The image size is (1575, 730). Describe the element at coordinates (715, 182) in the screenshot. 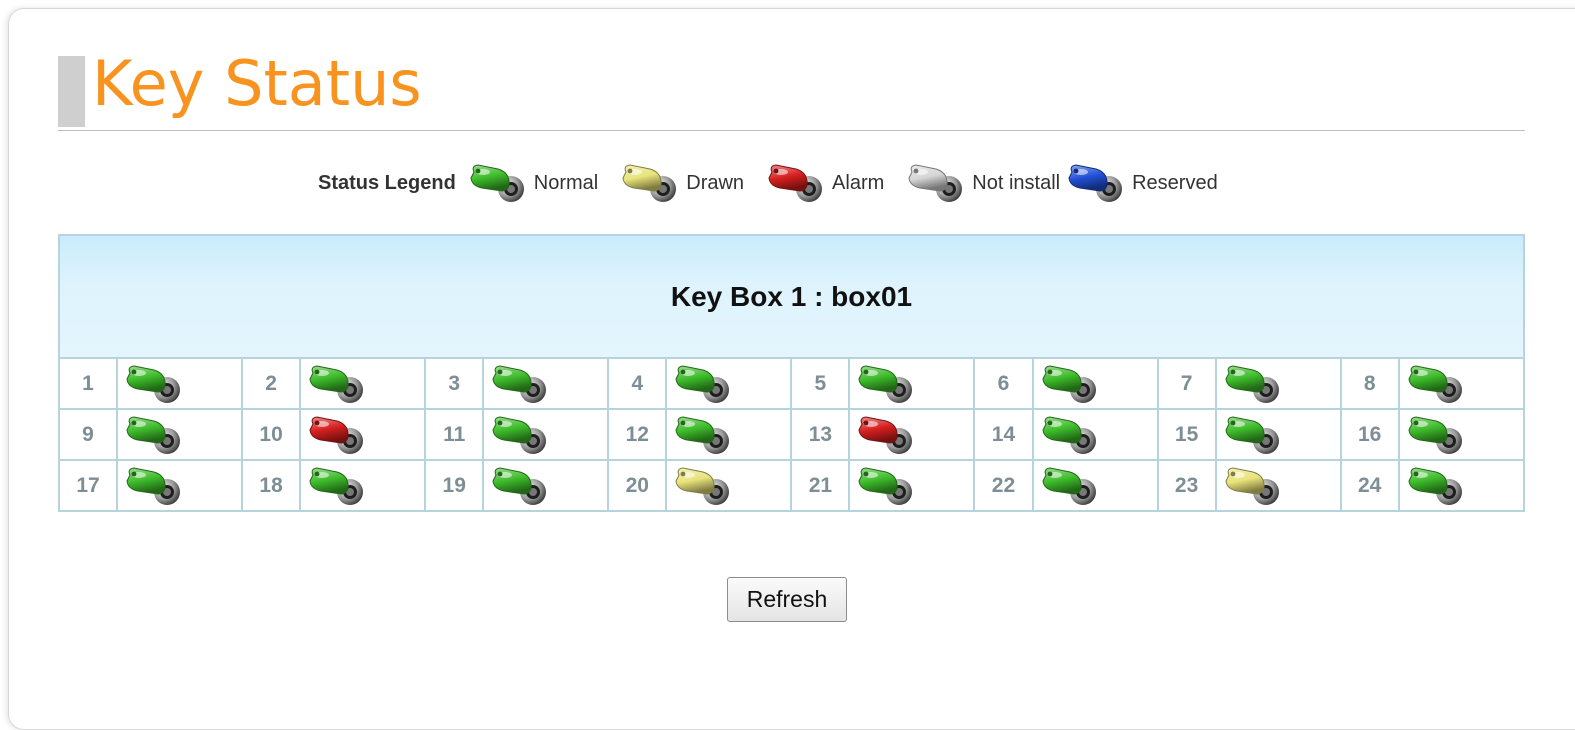

I see `legend-label: Drawn` at that location.